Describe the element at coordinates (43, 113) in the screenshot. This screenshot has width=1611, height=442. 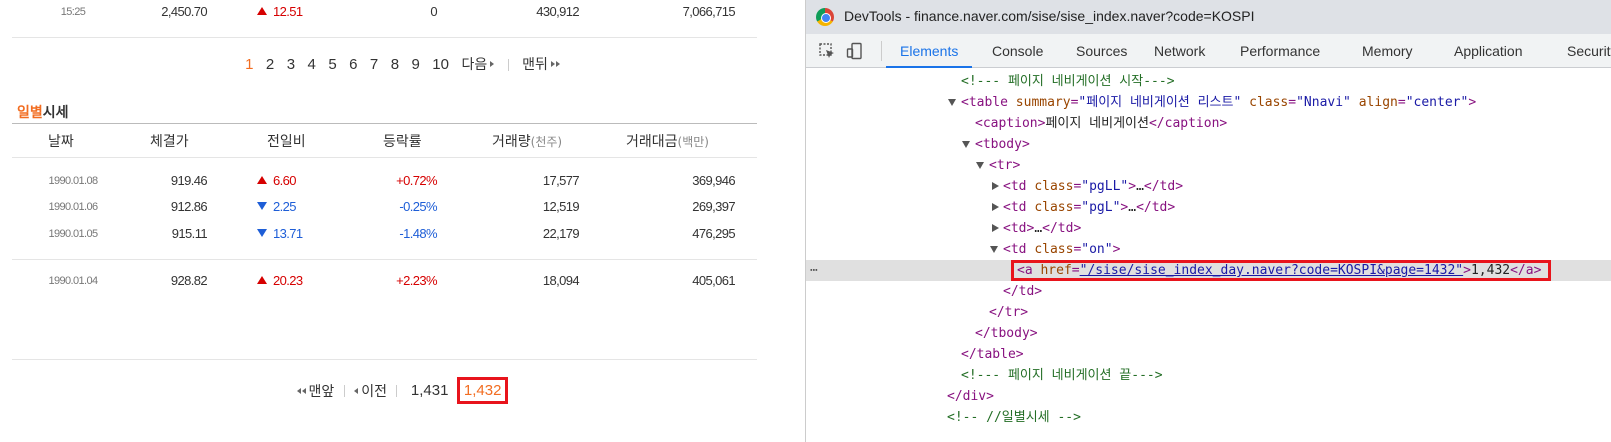
I see `section-title: 일별시세` at that location.